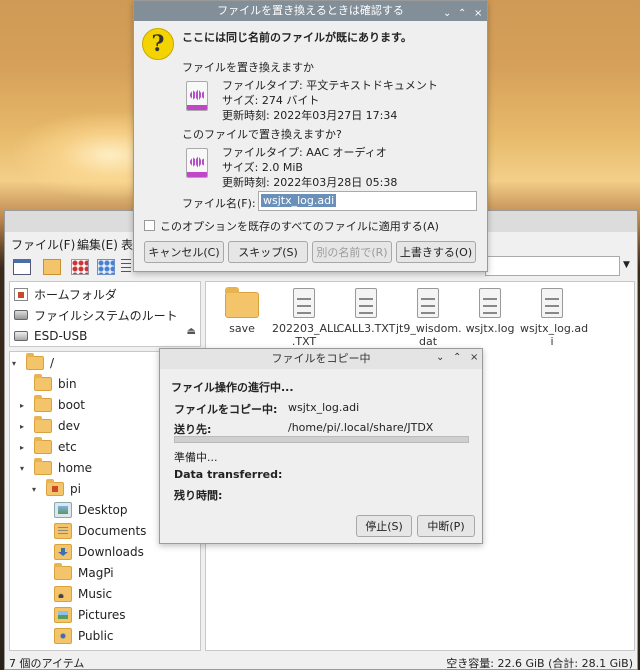  I want to click on tree-item-label: /, so click(52, 363).